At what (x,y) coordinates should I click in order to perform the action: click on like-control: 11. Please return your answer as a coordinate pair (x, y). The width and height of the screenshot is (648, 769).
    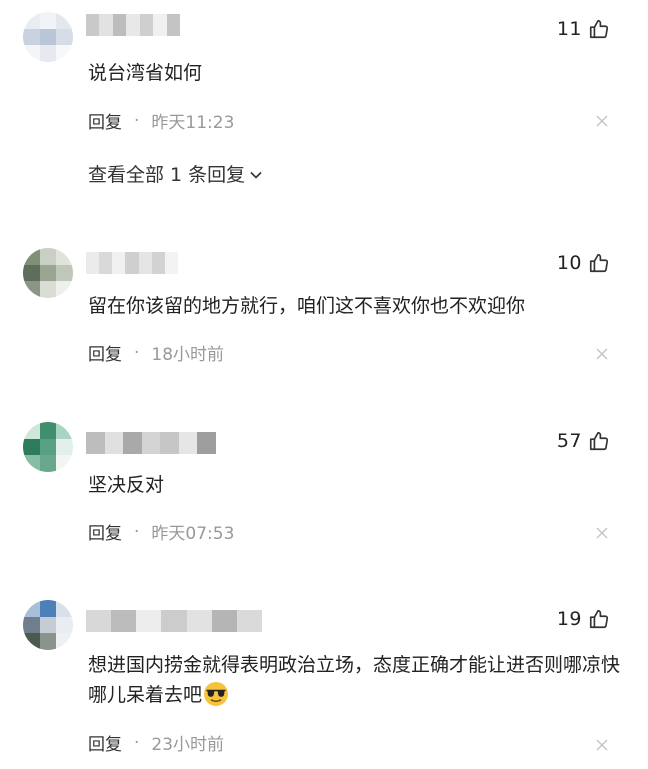
    Looking at the image, I should click on (583, 29).